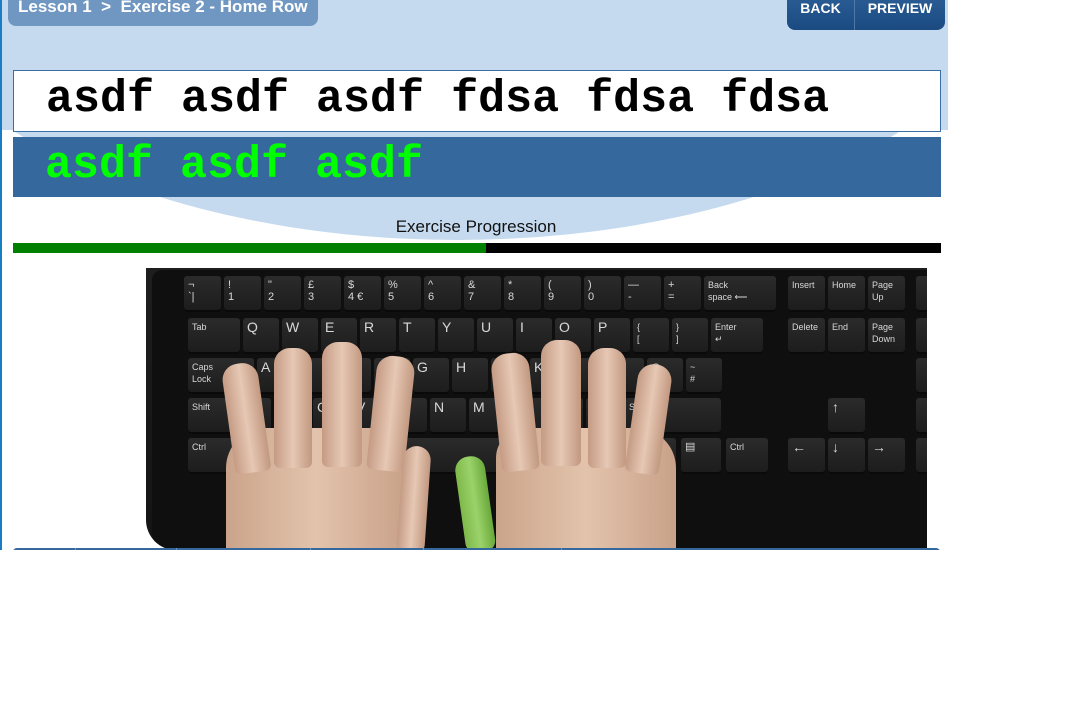 This screenshot has width=1072, height=714. I want to click on nav-button-group: BACK PREVIEW, so click(866, 15).